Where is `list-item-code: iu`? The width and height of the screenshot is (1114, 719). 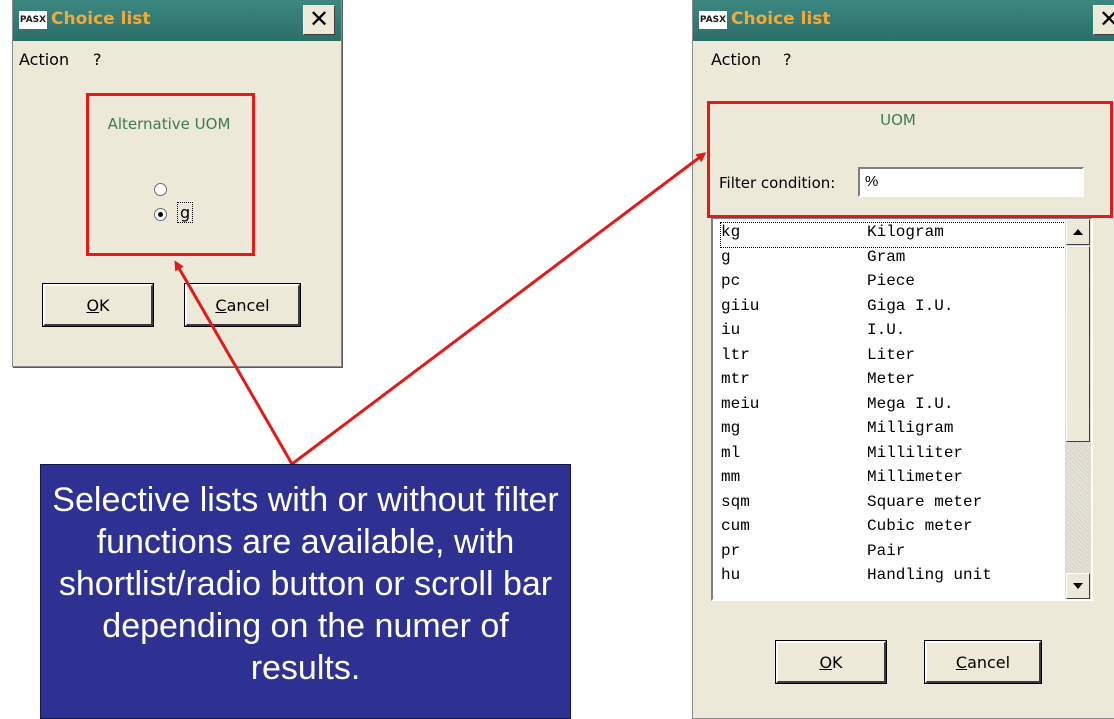
list-item-code: iu is located at coordinates (731, 330).